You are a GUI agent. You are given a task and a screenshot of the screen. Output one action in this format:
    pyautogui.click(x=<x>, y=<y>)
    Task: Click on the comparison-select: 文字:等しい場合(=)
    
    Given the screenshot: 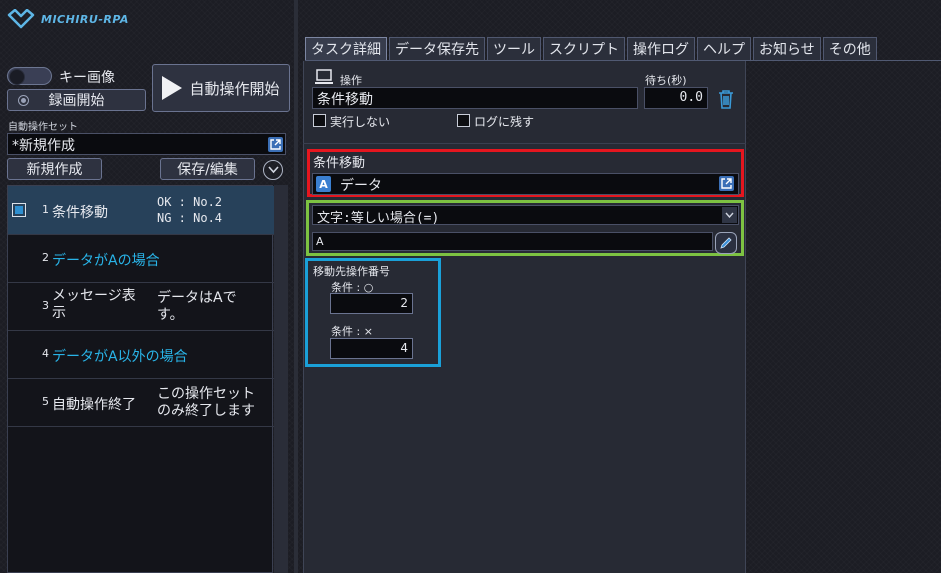 What is the action you would take?
    pyautogui.click(x=525, y=215)
    